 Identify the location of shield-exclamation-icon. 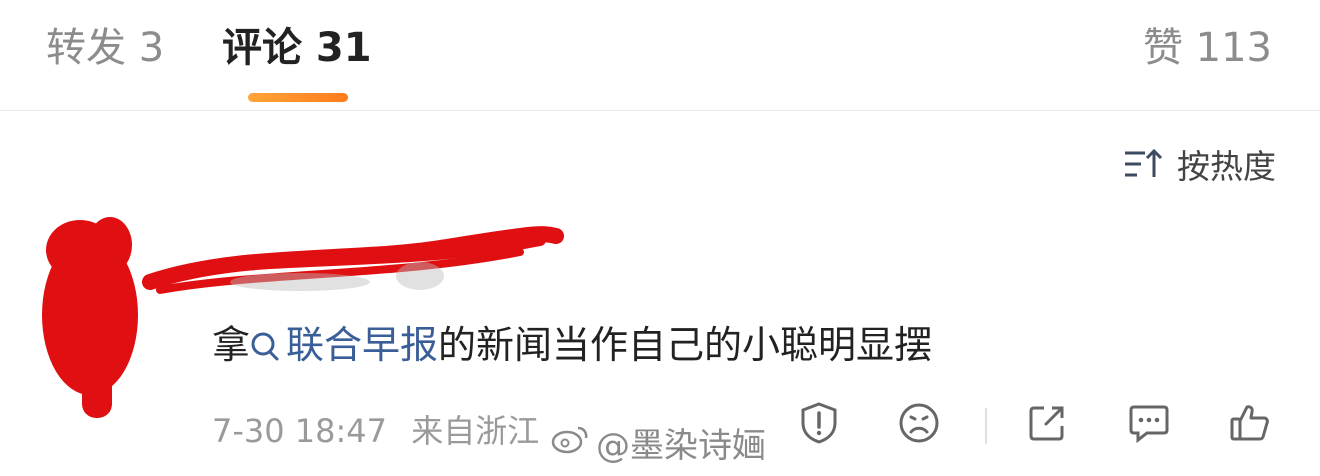
(819, 425).